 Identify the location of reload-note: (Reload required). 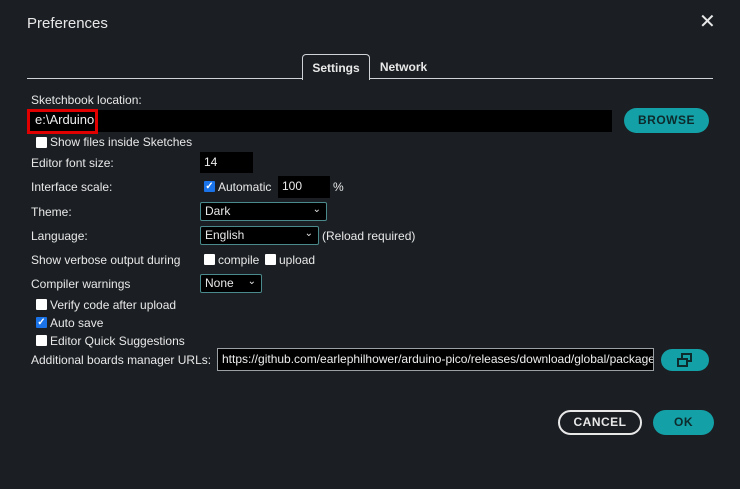
(369, 236).